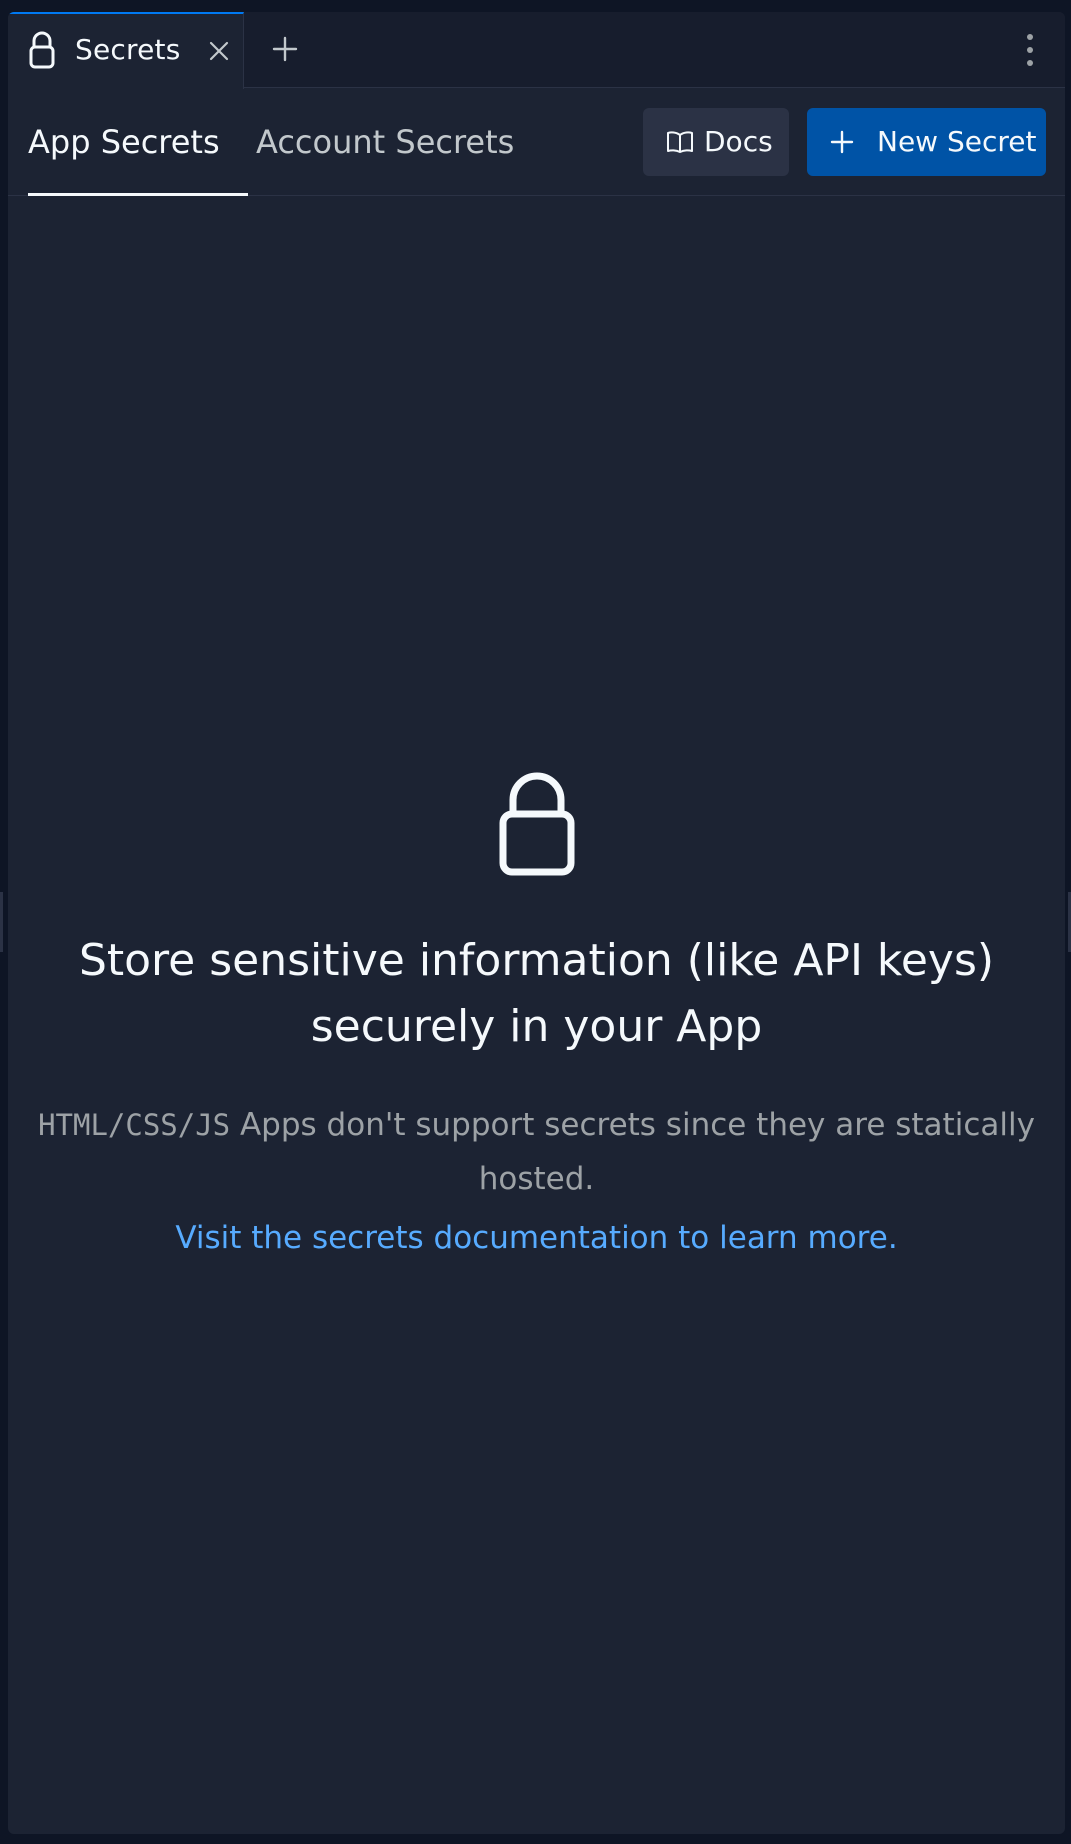 The width and height of the screenshot is (1071, 1844). What do you see at coordinates (1, 922) in the screenshot?
I see `resize-handle-left` at bounding box center [1, 922].